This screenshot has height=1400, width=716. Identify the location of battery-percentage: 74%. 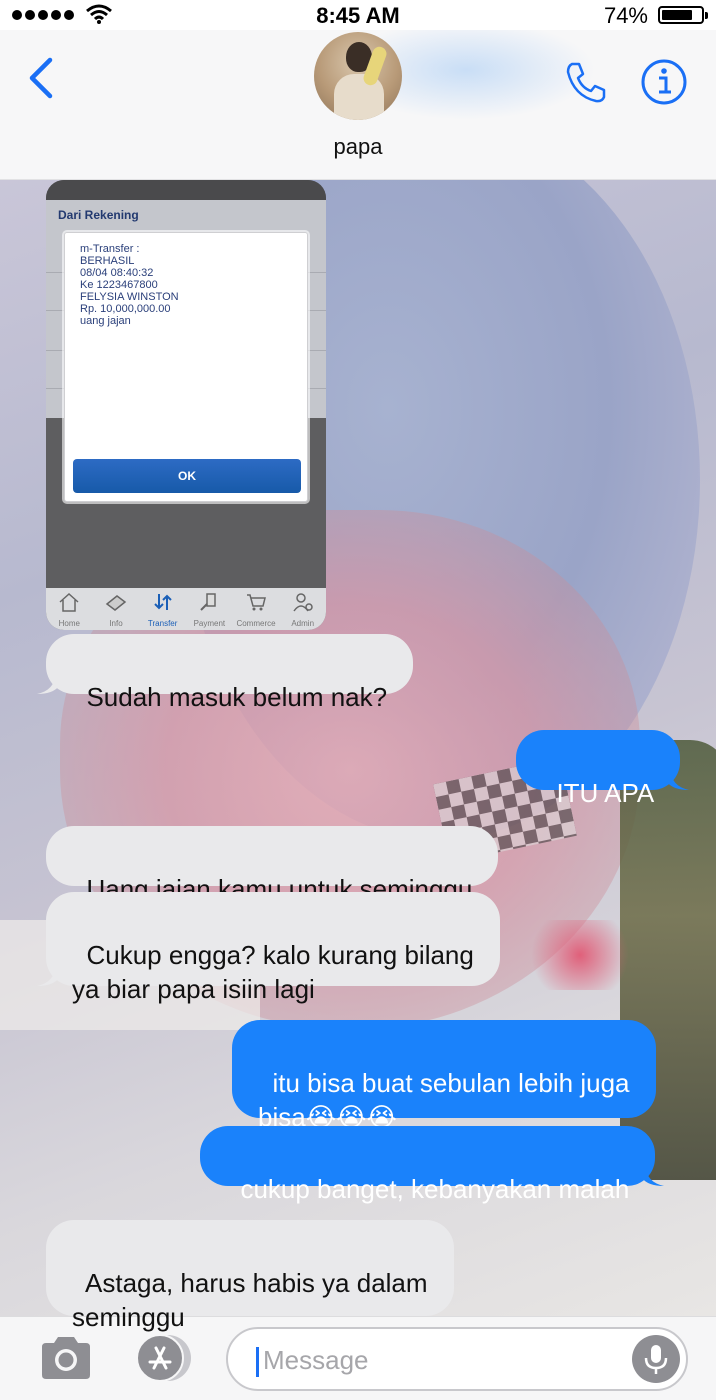
(625, 15).